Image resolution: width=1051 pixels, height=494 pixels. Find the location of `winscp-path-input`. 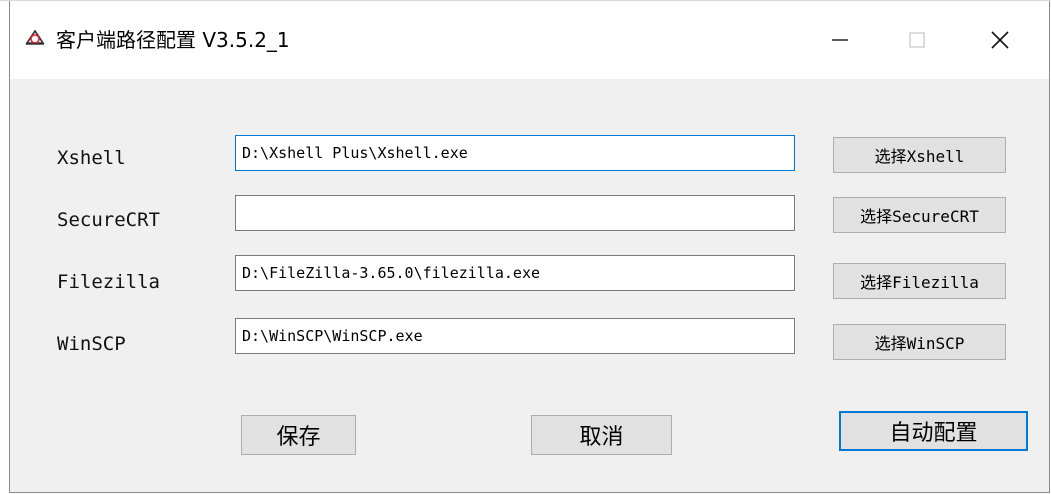

winscp-path-input is located at coordinates (515, 336).